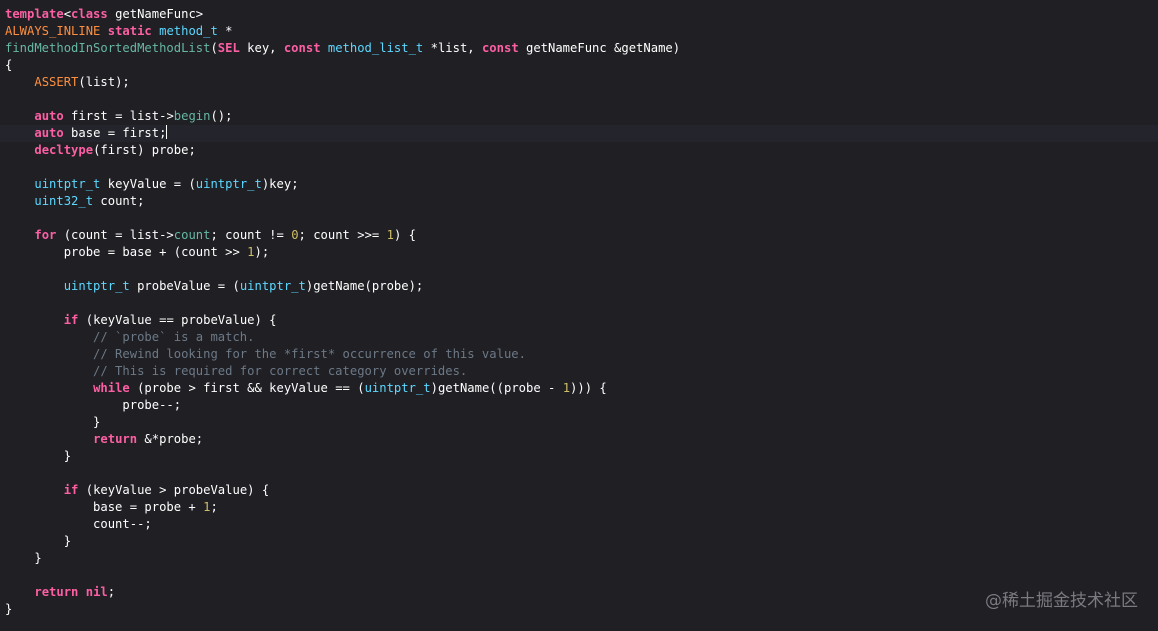  Describe the element at coordinates (129, 31) in the screenshot. I see `code-token: static` at that location.